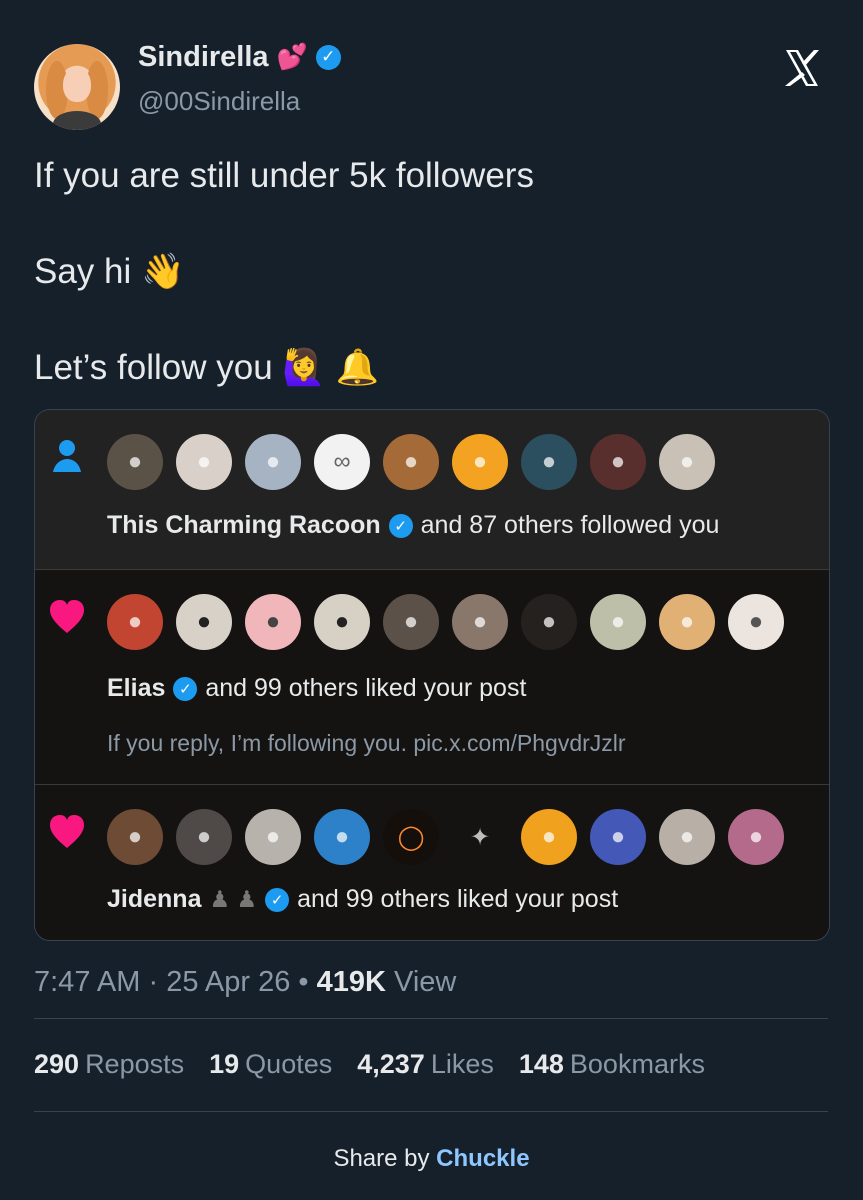  Describe the element at coordinates (233, 899) in the screenshot. I see `chess-pawn-icon: ♟ ♟` at that location.